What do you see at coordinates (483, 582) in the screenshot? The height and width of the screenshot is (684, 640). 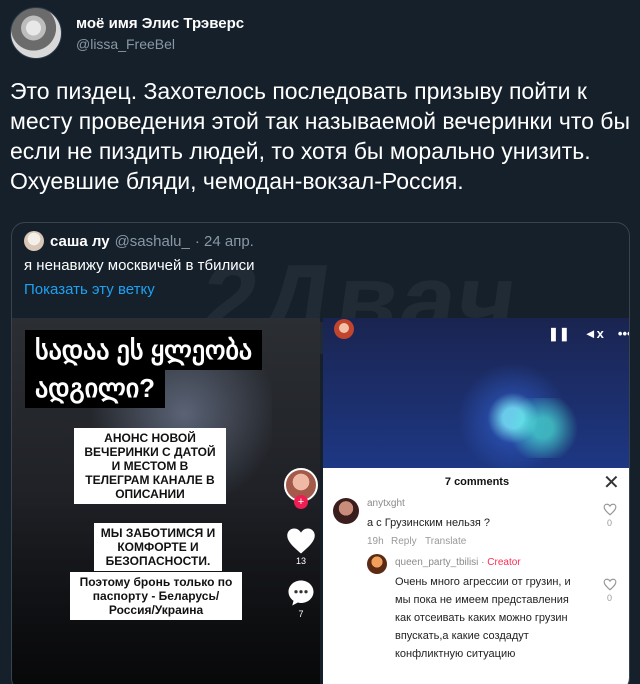 I see `comment2-line1: Очень много агрессии от грузин, и` at bounding box center [483, 582].